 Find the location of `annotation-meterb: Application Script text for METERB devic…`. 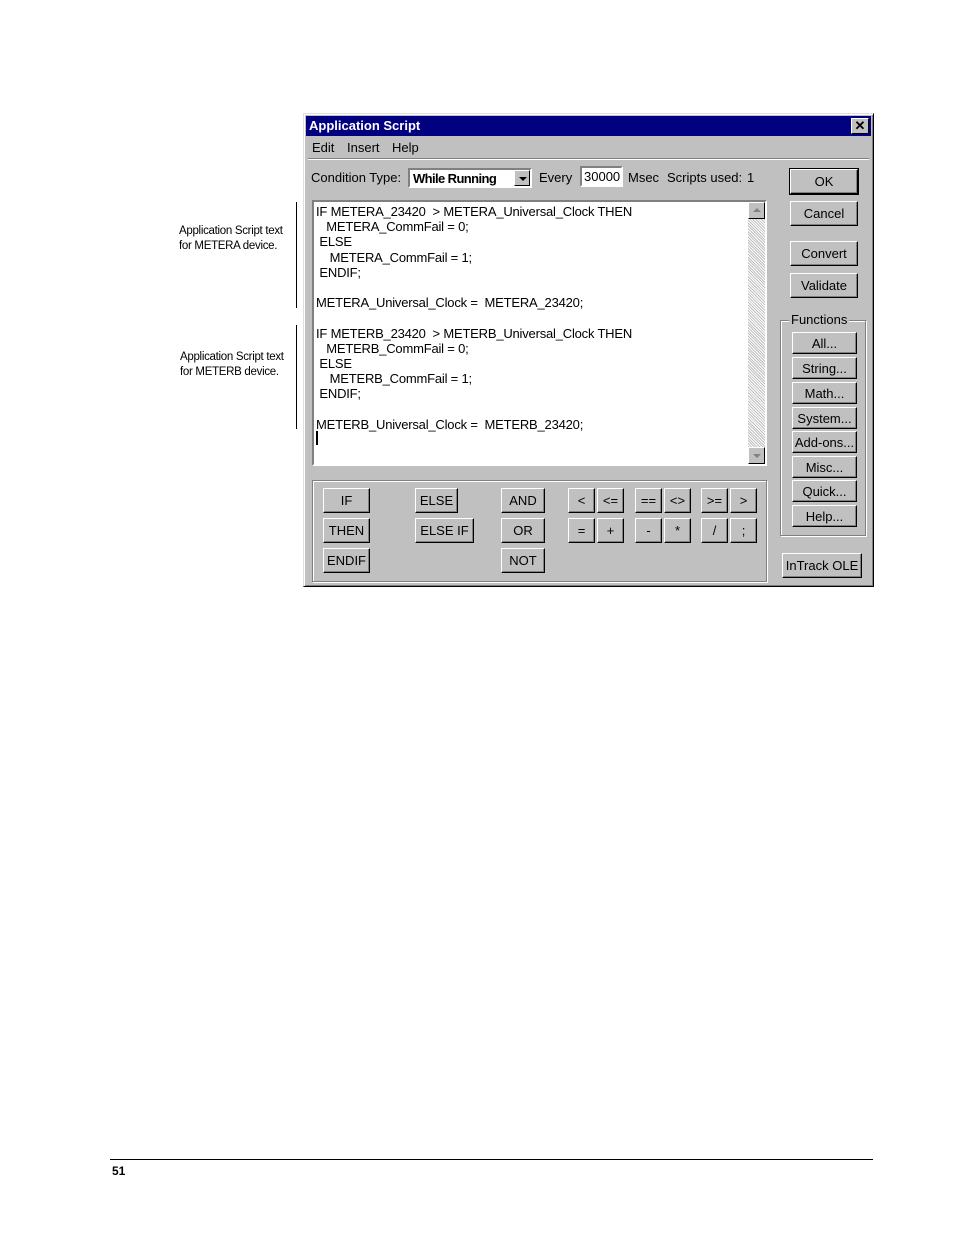

annotation-meterb: Application Script text for METERB devic… is located at coordinates (232, 365).